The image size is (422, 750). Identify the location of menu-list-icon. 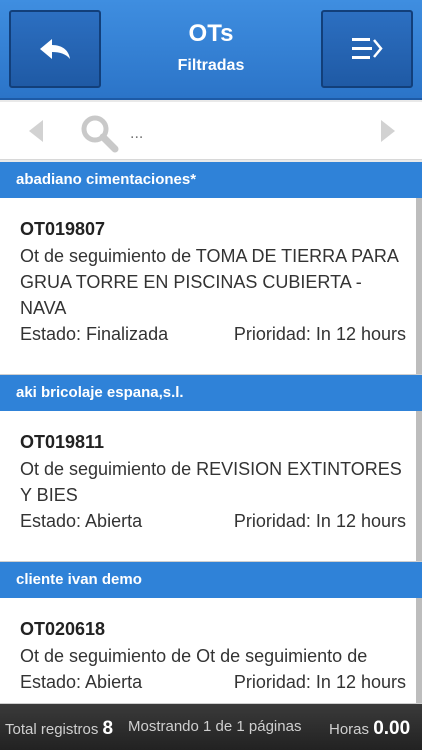
(367, 48).